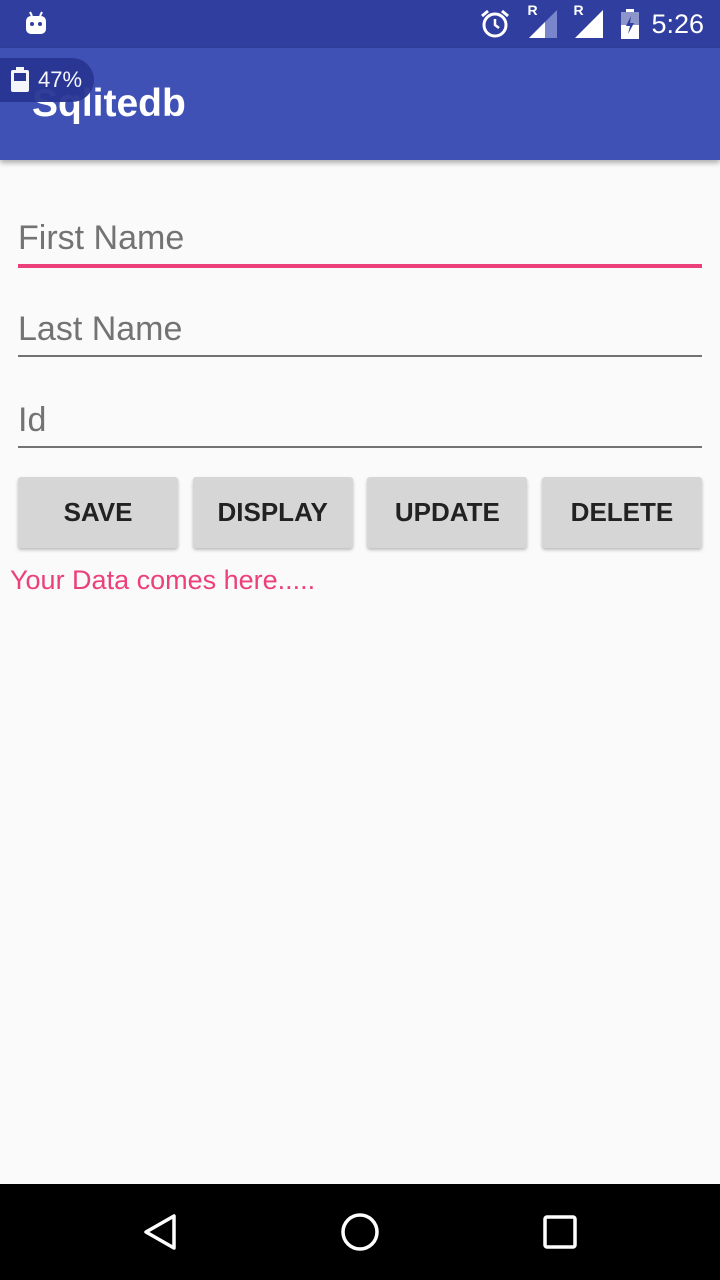 This screenshot has width=720, height=1280. What do you see at coordinates (495, 23) in the screenshot?
I see `alarm-clock-icon` at bounding box center [495, 23].